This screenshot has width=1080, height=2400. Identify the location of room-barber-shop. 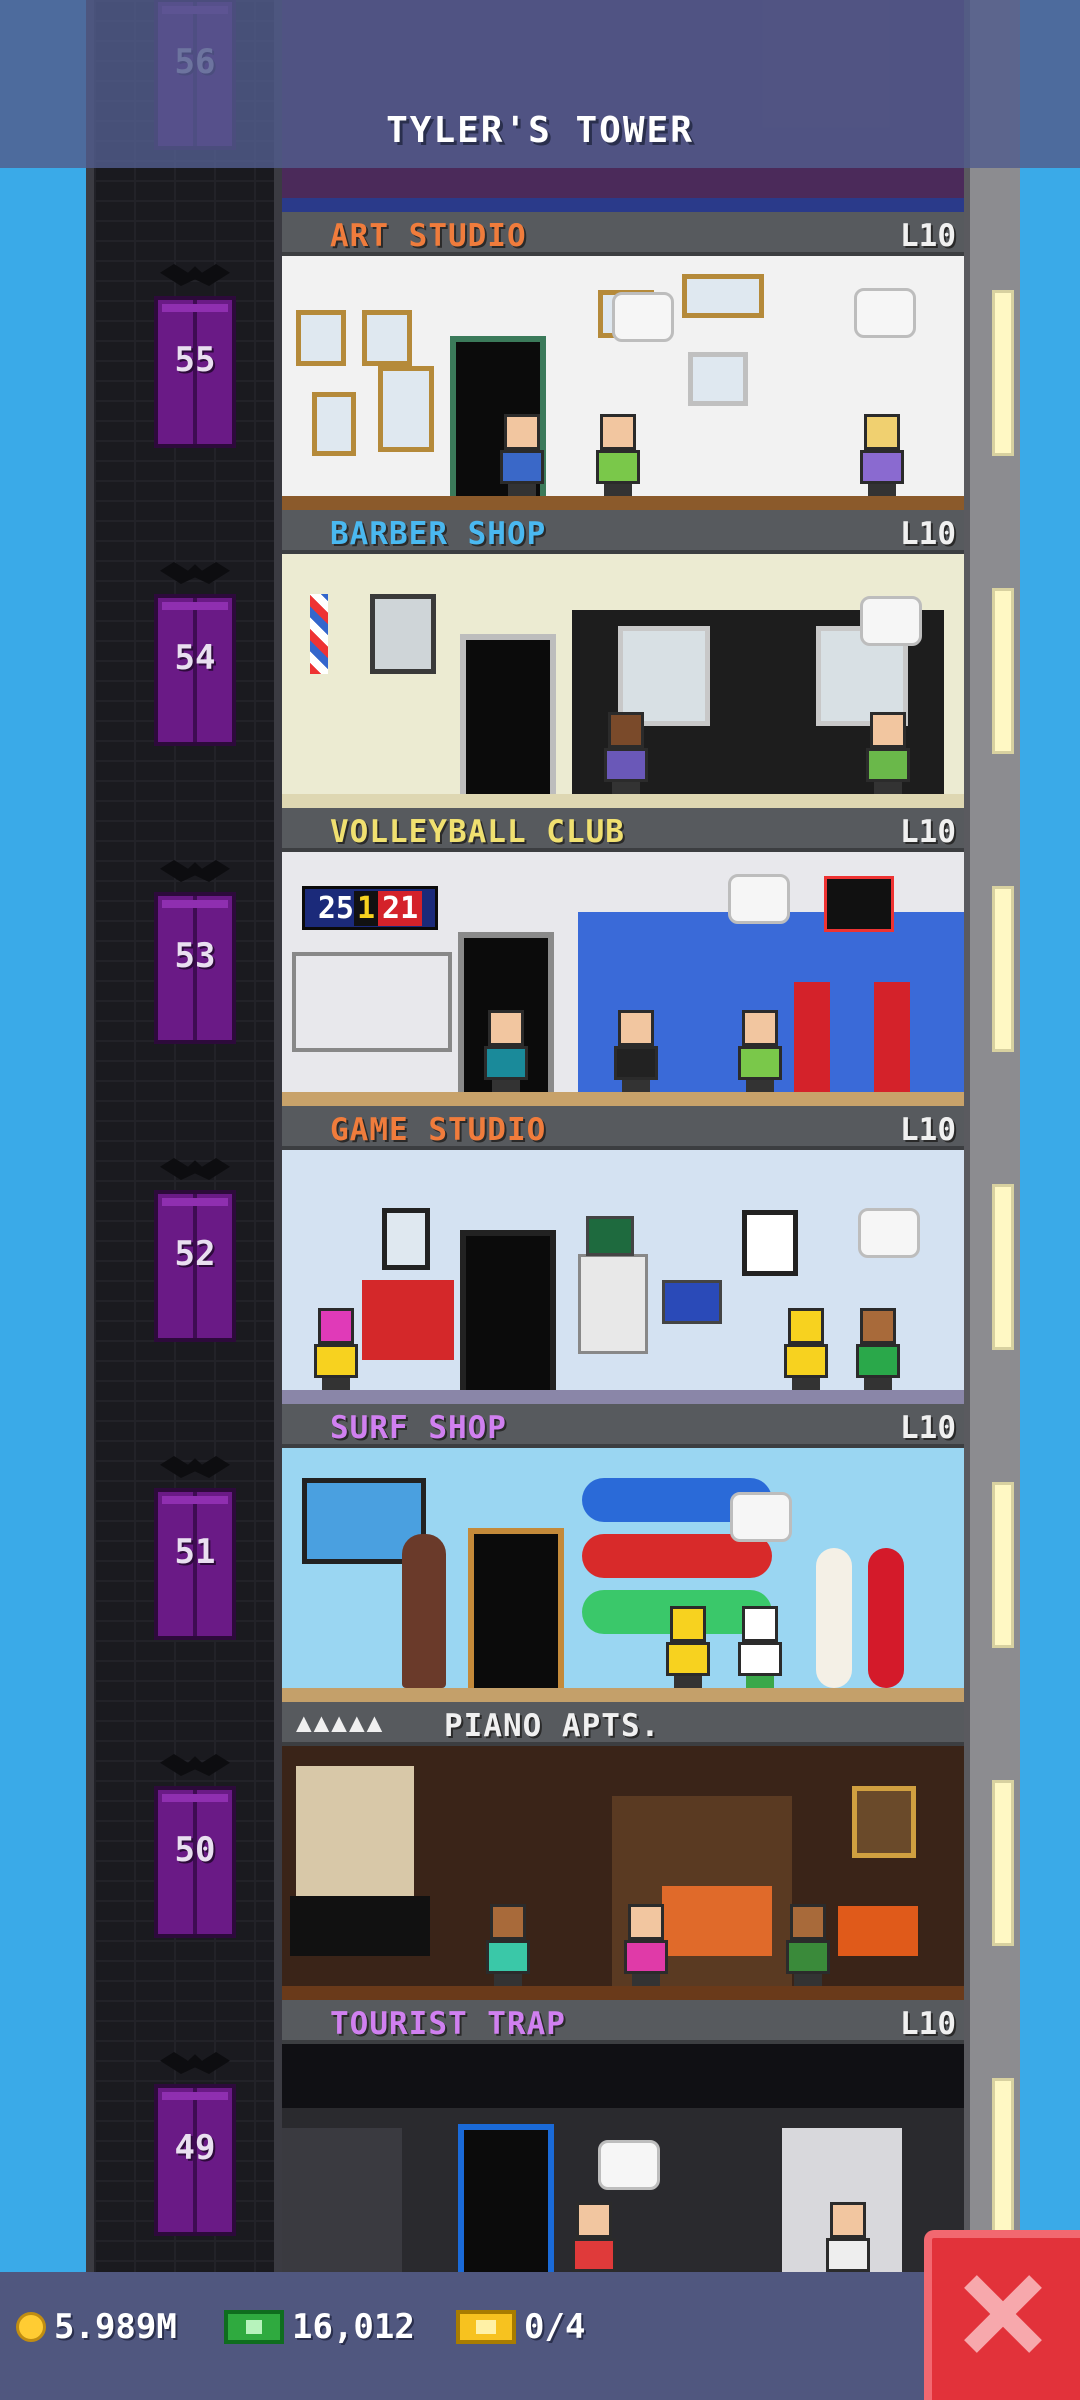
(623, 681).